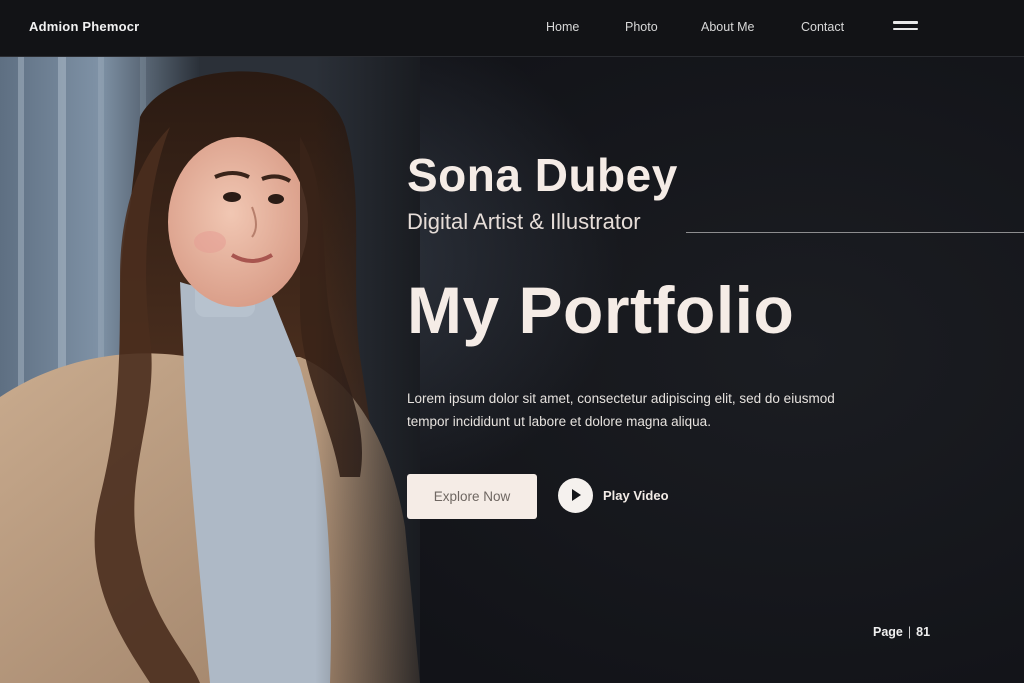  Describe the element at coordinates (641, 27) in the screenshot. I see `nav-item-photo: Photo` at that location.